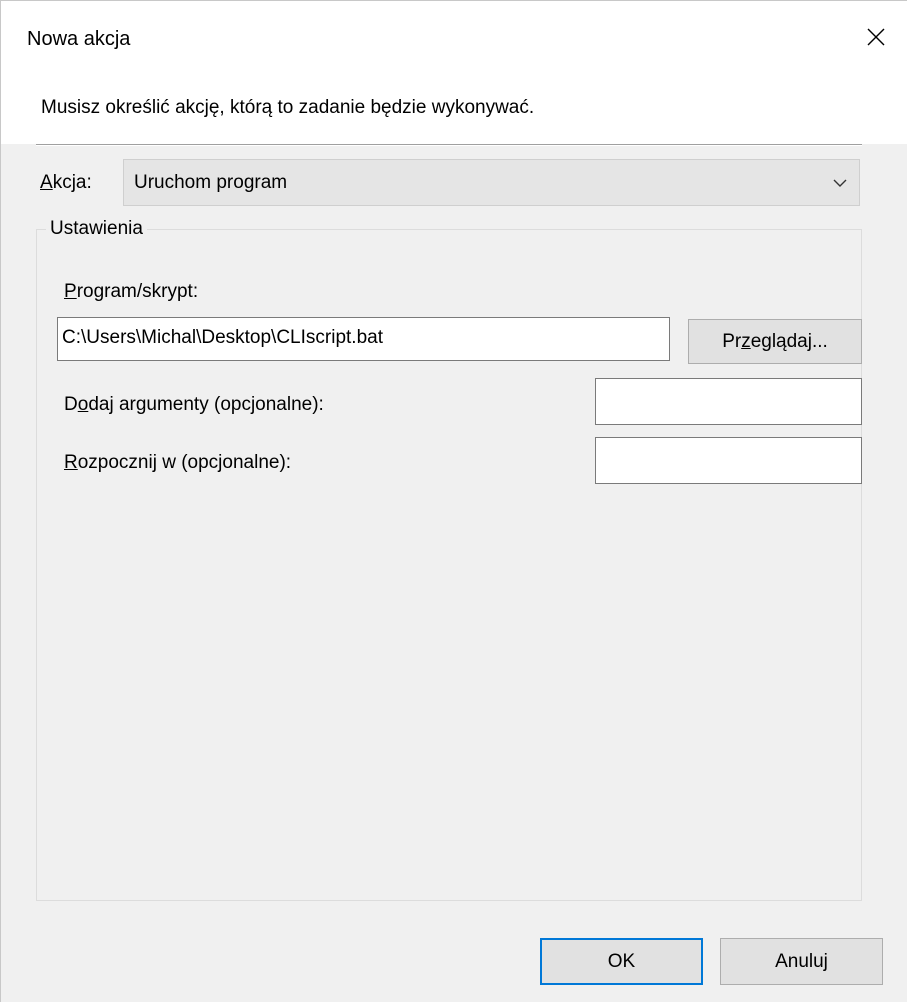  What do you see at coordinates (71, 404) in the screenshot?
I see `arguments-label-pre: D` at bounding box center [71, 404].